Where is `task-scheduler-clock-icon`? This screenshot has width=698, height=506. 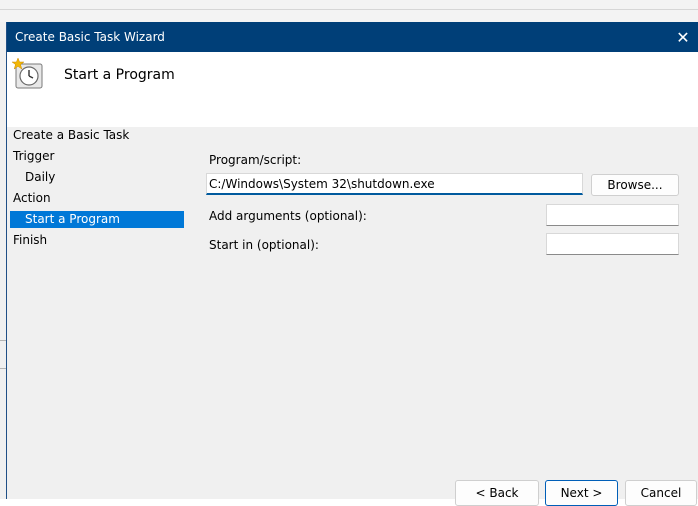
task-scheduler-clock-icon is located at coordinates (27, 73).